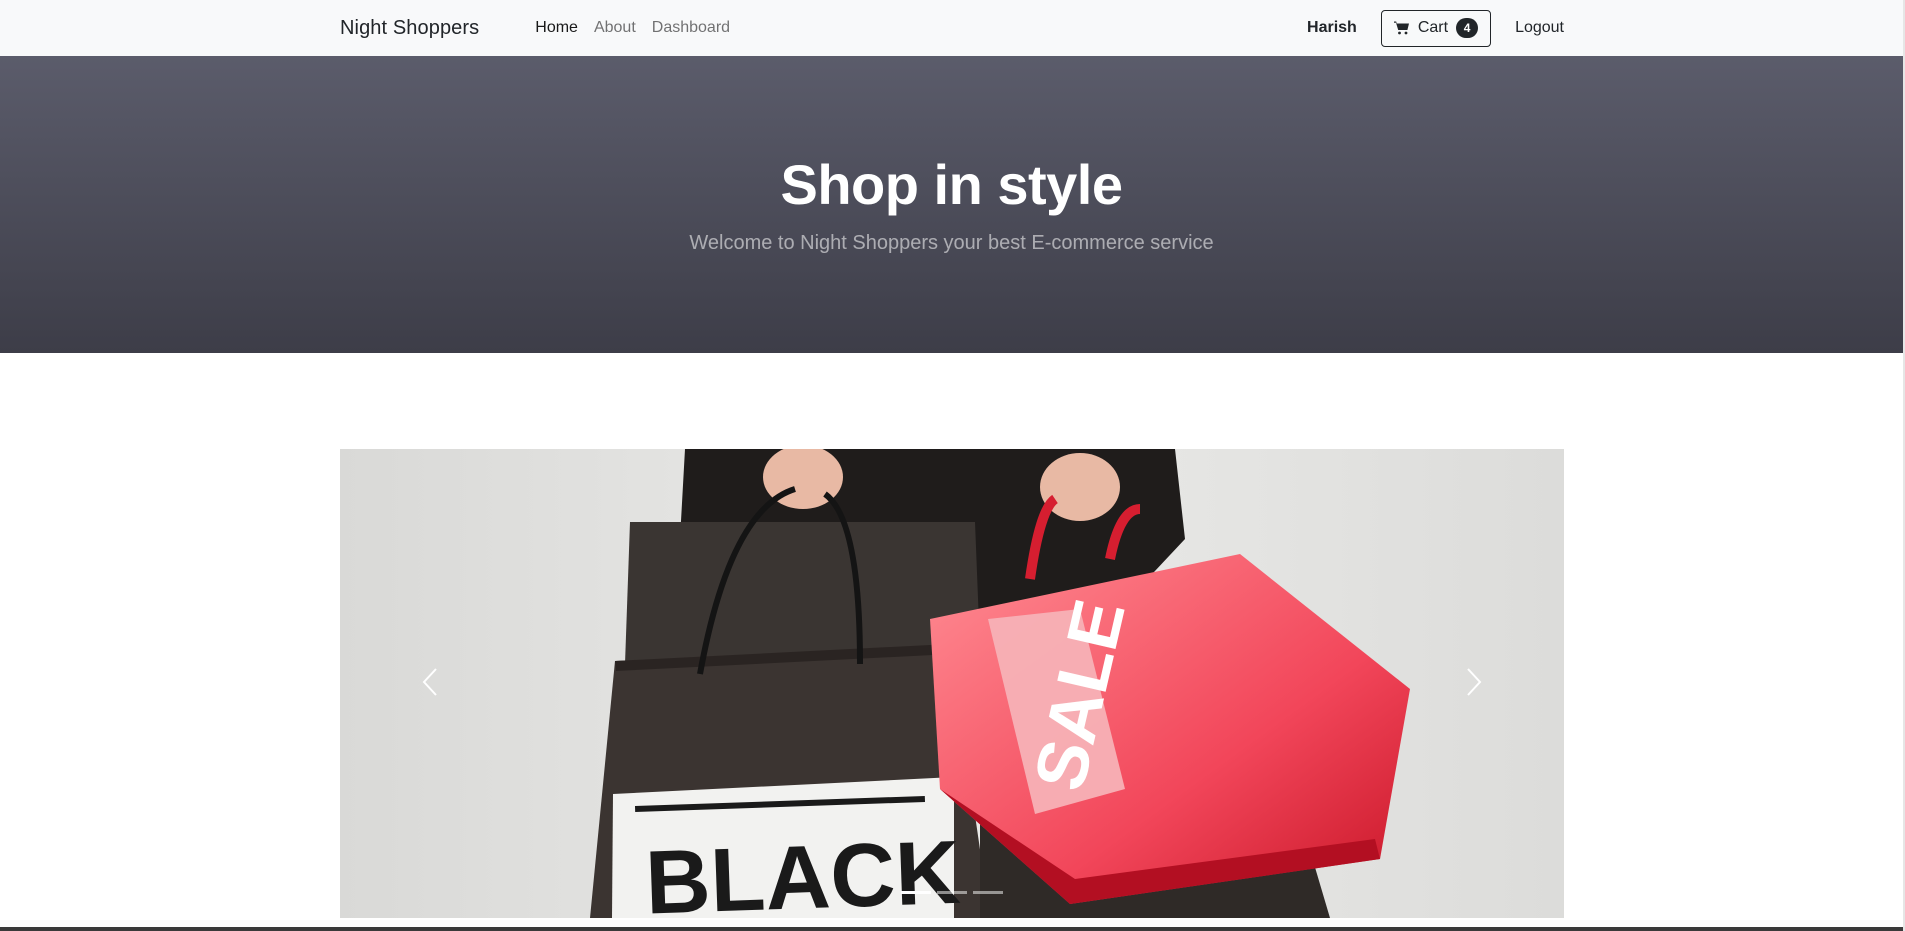  I want to click on slide-text-black: BLACK, so click(803, 870).